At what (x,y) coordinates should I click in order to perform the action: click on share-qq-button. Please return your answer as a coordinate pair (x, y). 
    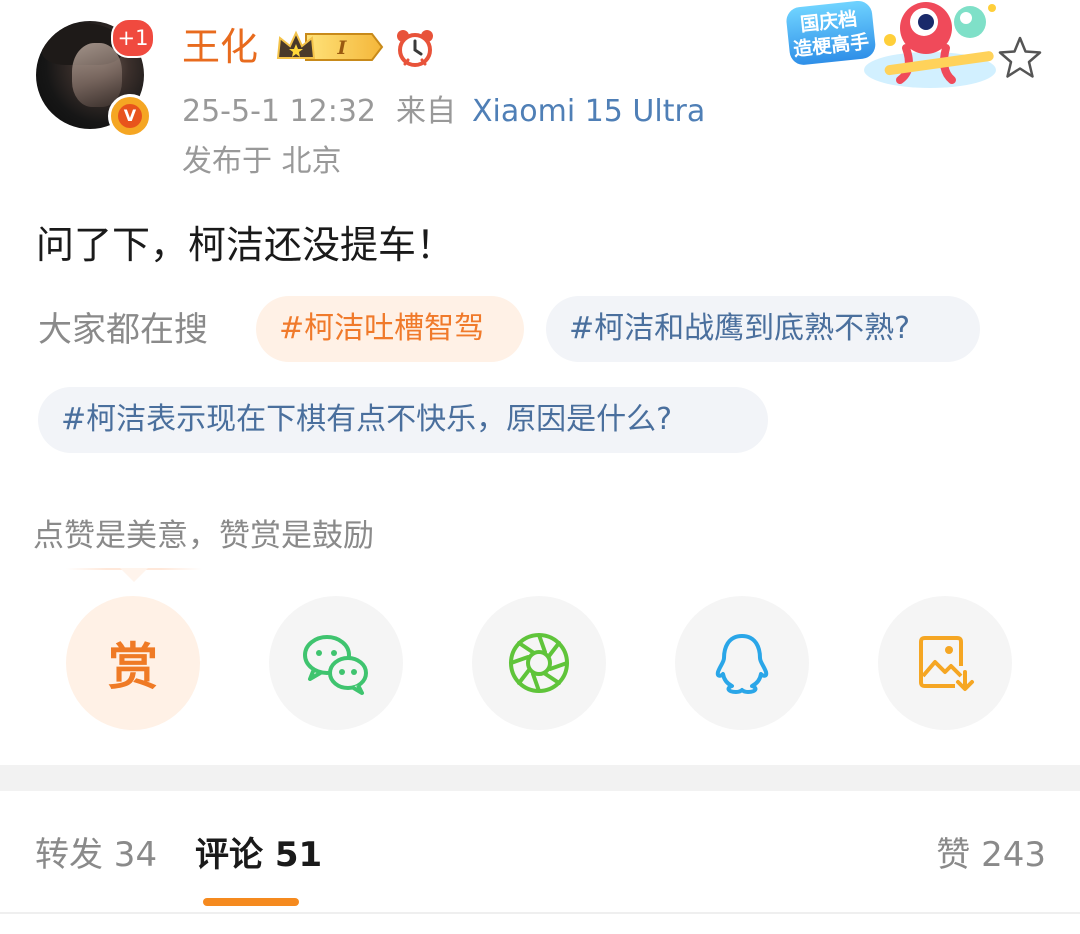
    Looking at the image, I should click on (742, 663).